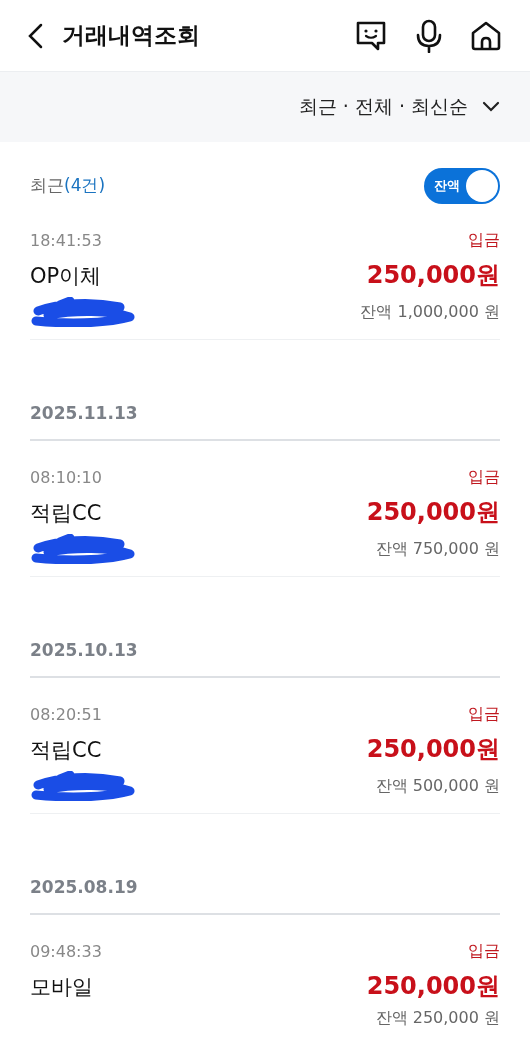  What do you see at coordinates (371, 35) in the screenshot?
I see `chat-bubble-icon` at bounding box center [371, 35].